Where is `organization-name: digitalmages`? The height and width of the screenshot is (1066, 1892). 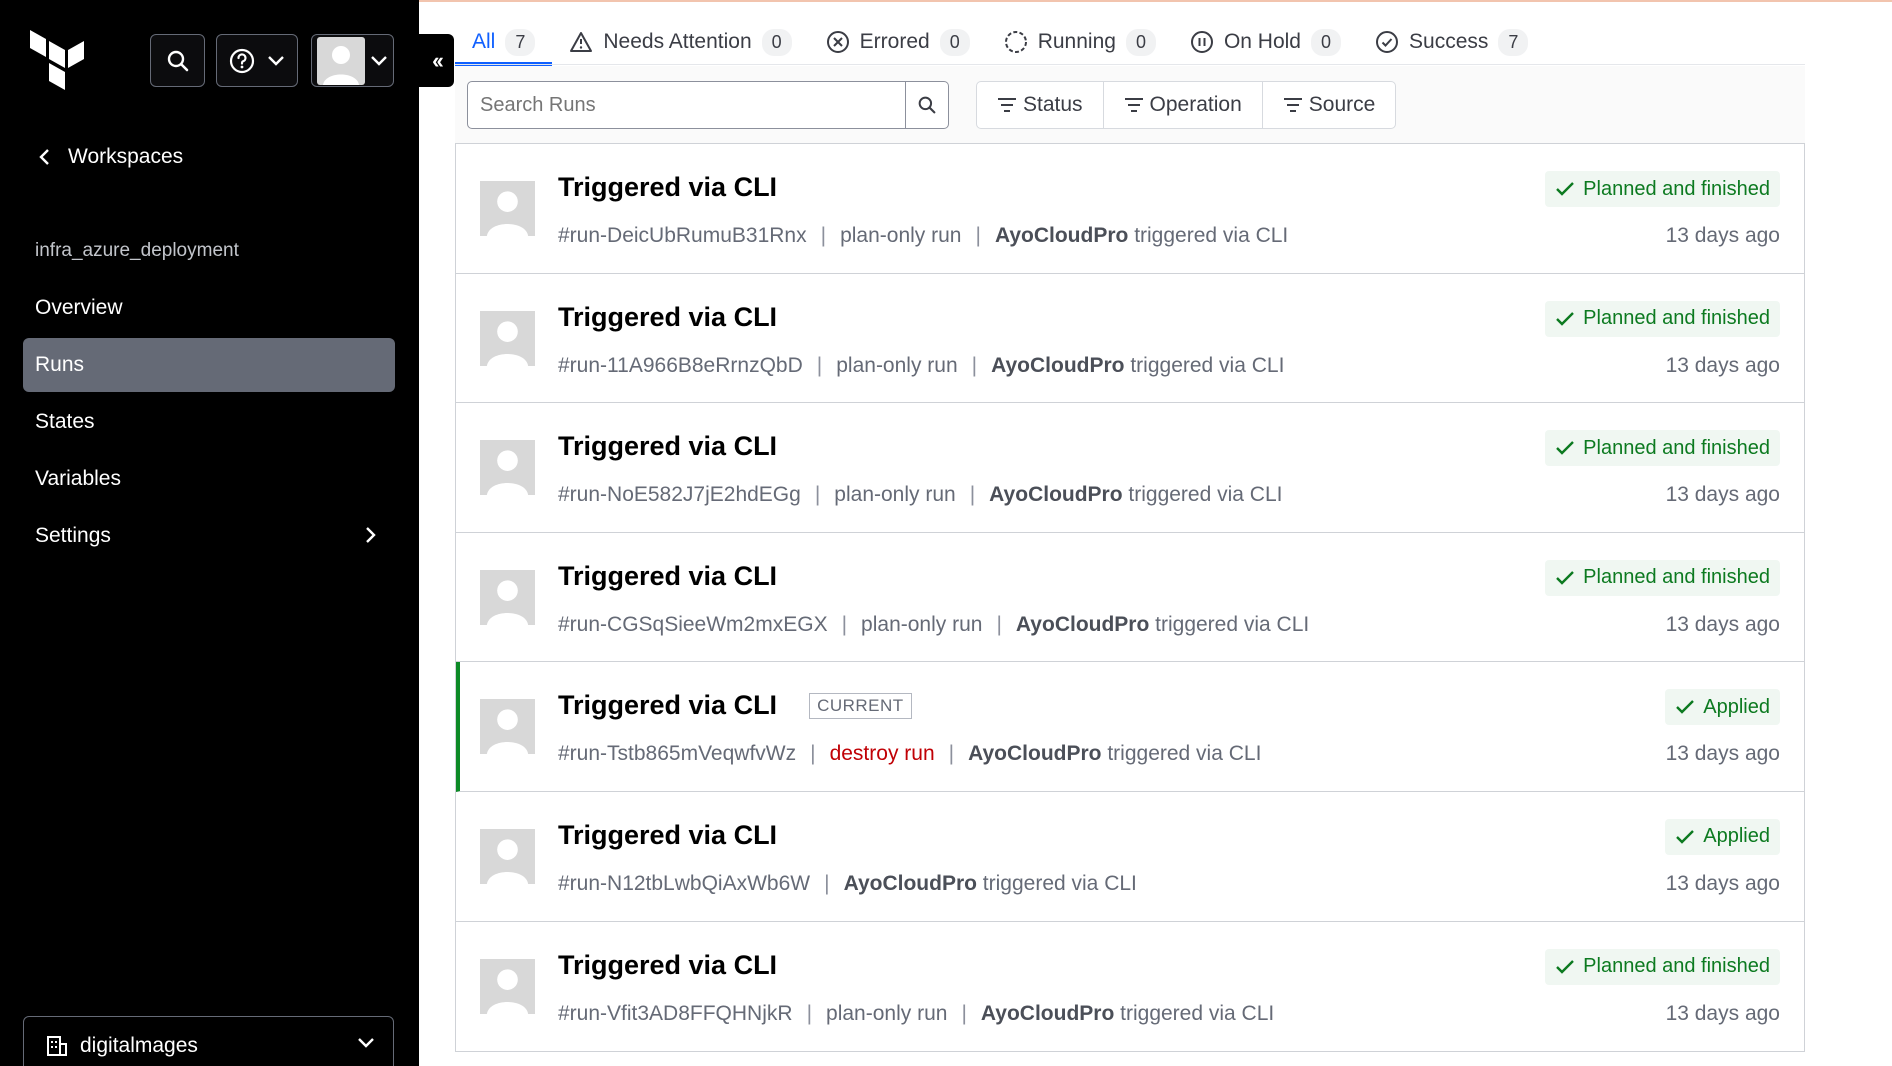
organization-name: digitalmages is located at coordinates (139, 1045).